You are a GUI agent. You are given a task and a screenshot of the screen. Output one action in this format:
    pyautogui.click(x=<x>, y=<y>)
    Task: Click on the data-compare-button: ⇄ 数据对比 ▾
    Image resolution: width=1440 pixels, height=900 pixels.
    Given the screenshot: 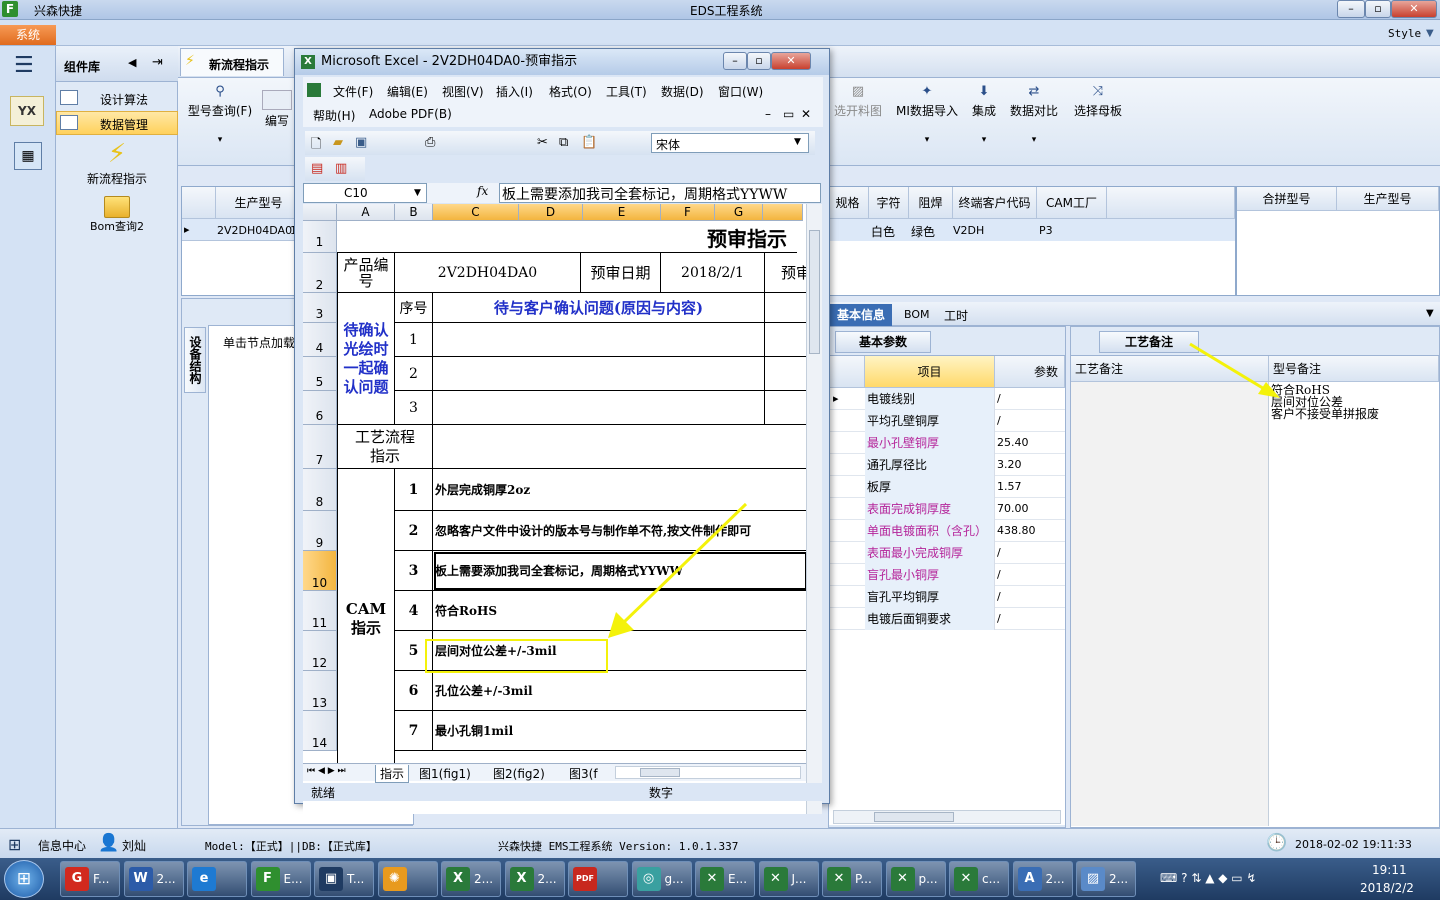 What is the action you would take?
    pyautogui.click(x=1034, y=114)
    